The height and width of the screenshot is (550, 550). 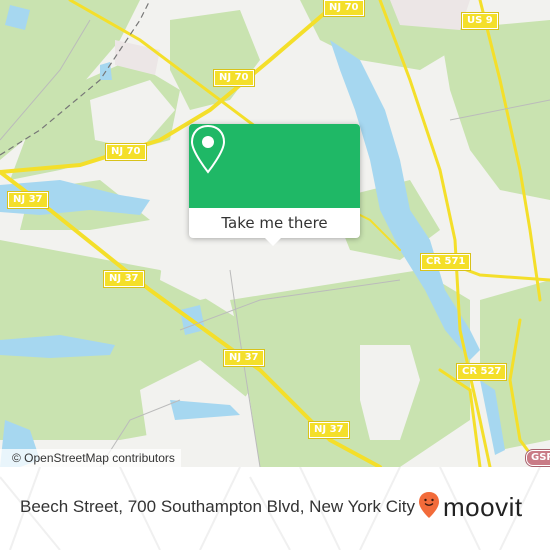 I want to click on popup-header, so click(x=274, y=166).